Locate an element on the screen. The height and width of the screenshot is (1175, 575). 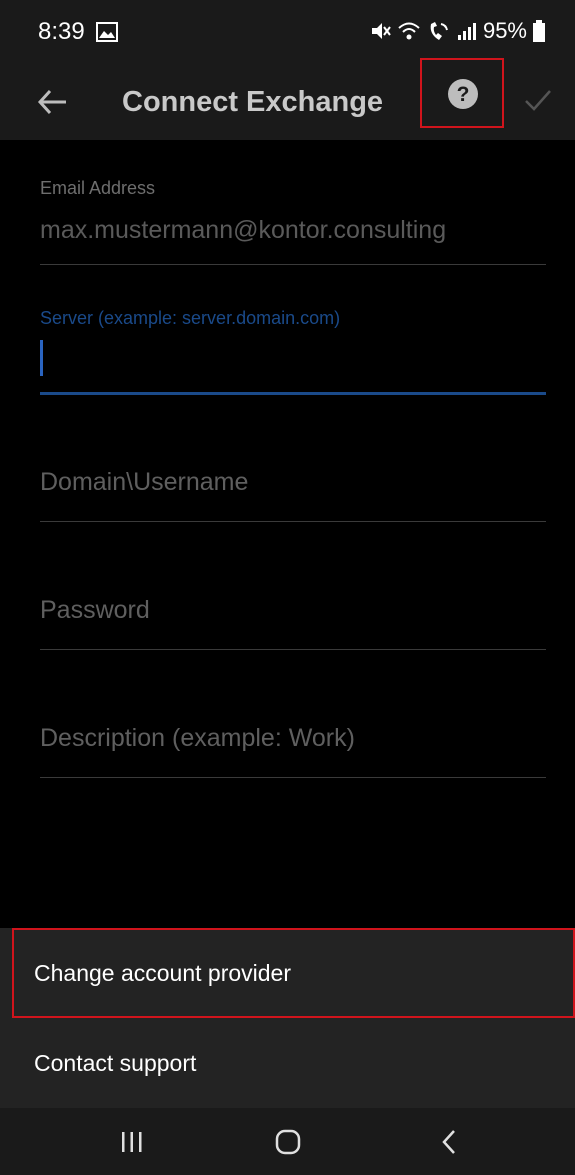
status-bar: 8:39 95% is located at coordinates (287, 32).